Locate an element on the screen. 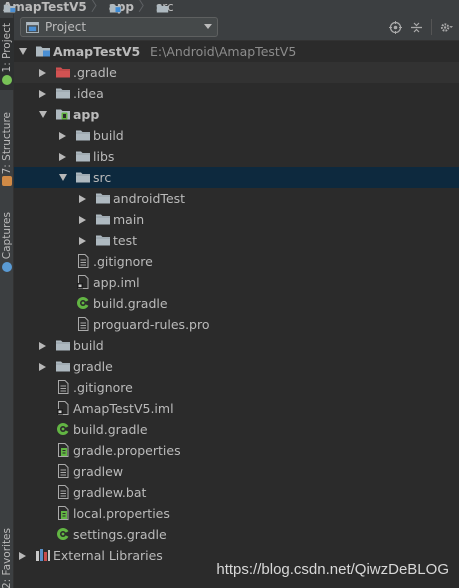 The height and width of the screenshot is (588, 459). tree-node-label: gradle.properties is located at coordinates (127, 450).